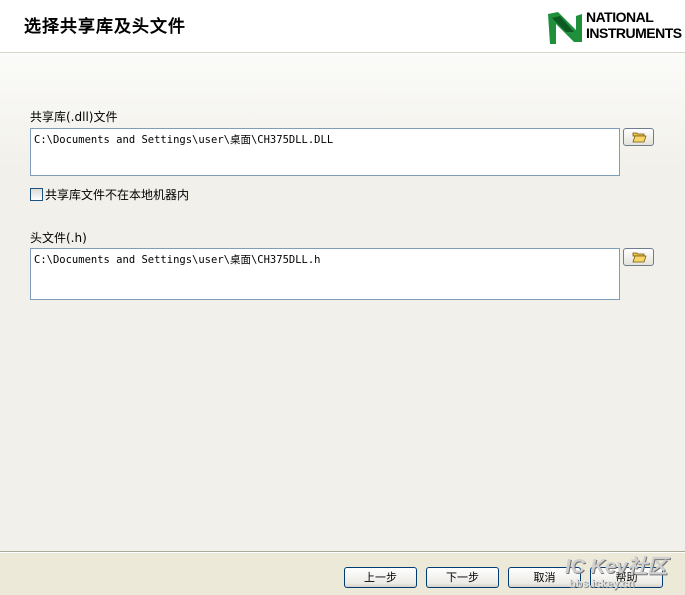 Image resolution: width=685 pixels, height=595 pixels. Describe the element at coordinates (36, 194) in the screenshot. I see `remote-library-checkbox` at that location.